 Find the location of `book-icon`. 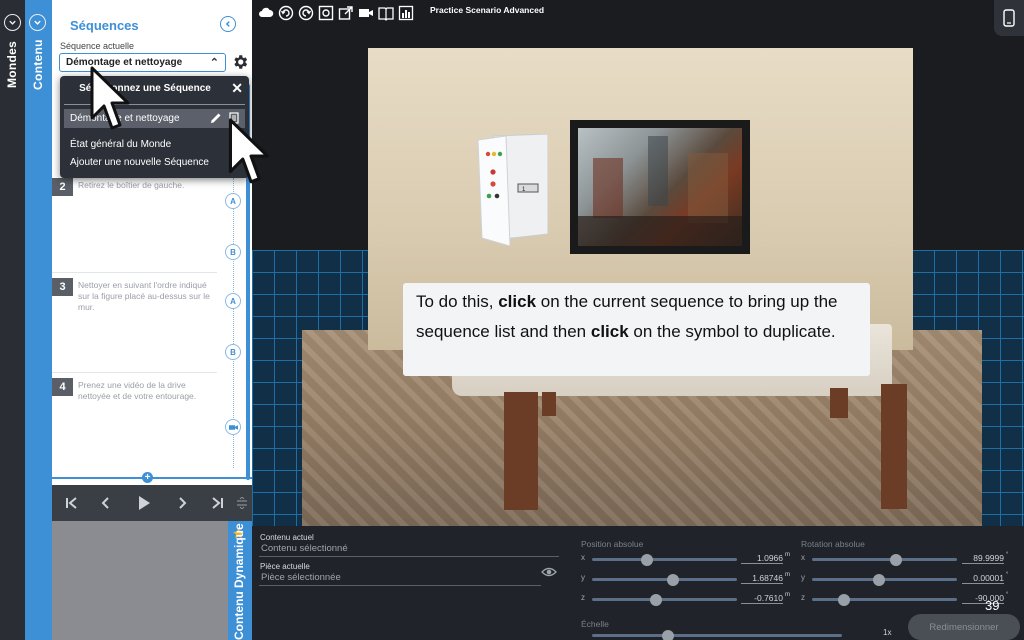

book-icon is located at coordinates (386, 13).